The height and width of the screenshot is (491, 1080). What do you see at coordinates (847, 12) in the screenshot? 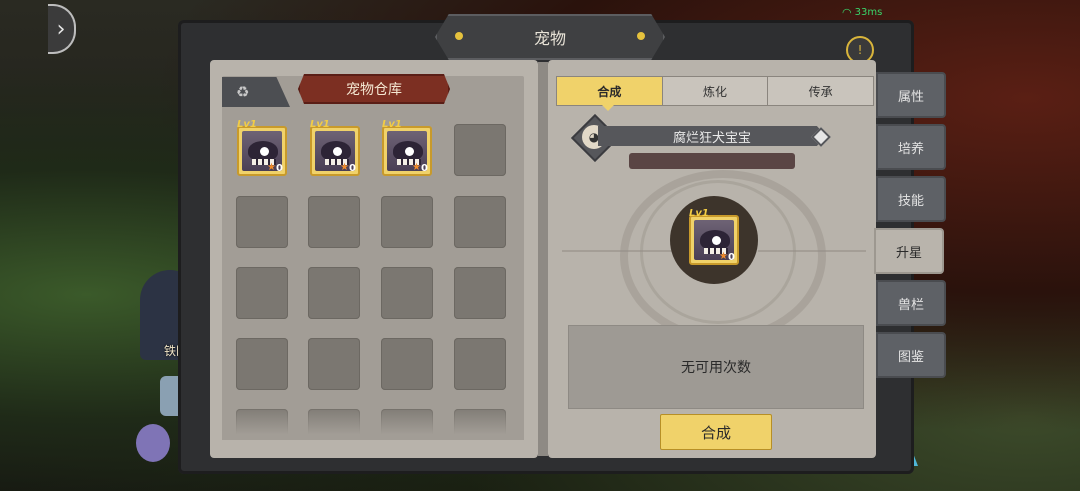
I see `wifi-icon: ◠` at bounding box center [847, 12].